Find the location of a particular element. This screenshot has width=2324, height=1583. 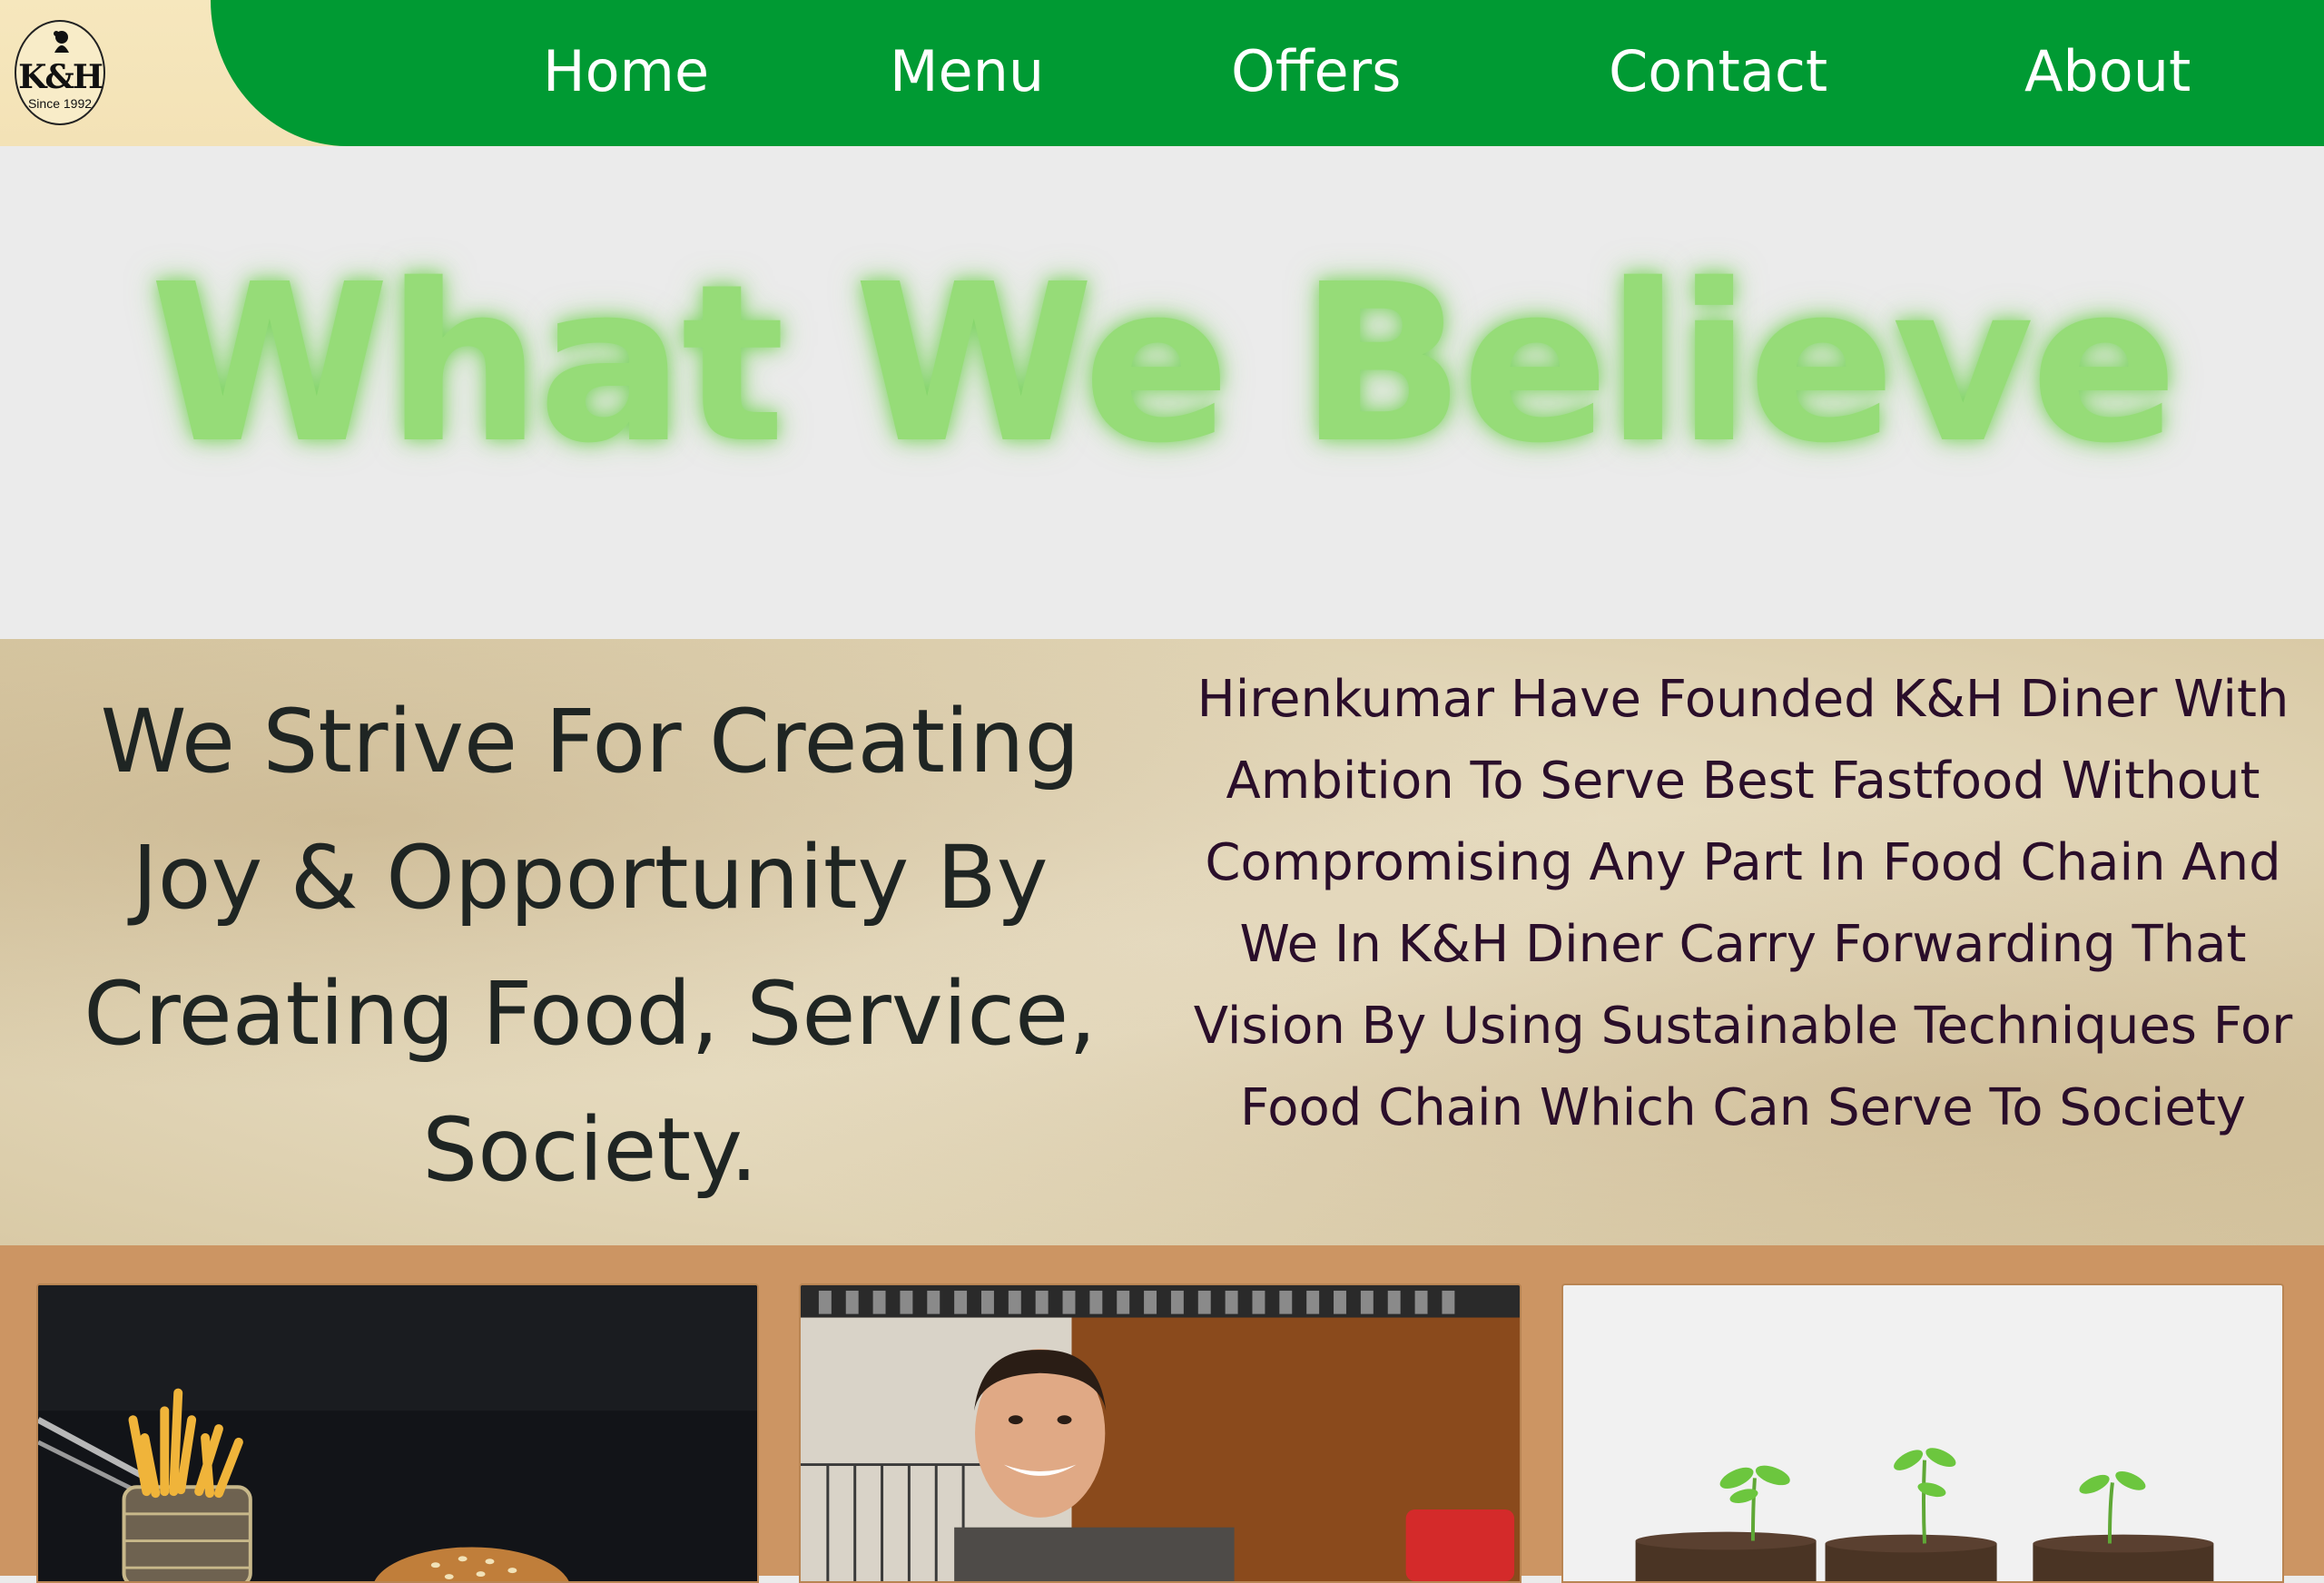

seedlings-image is located at coordinates (1922, 1433).